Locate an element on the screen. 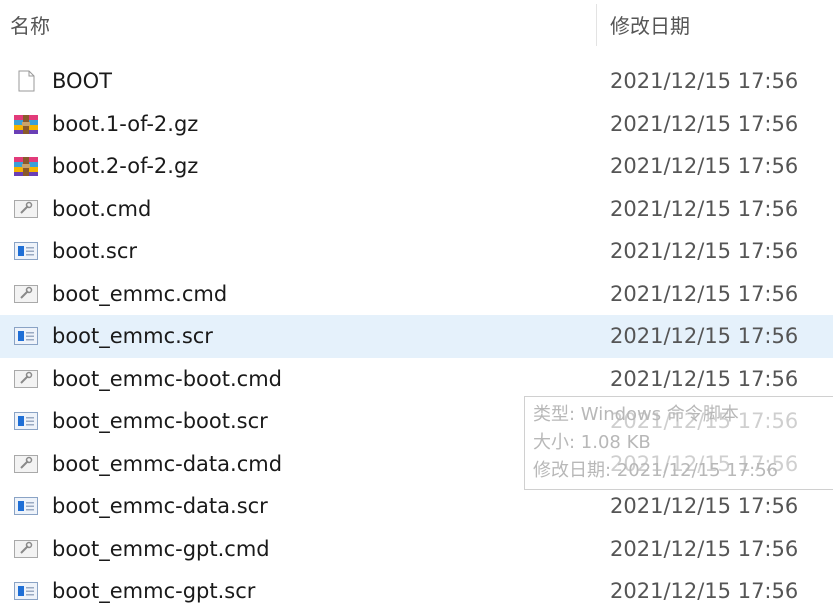 This screenshot has width=833, height=613. file-row: boot_emmc-boot.cmd 2021/12/15 17:56 is located at coordinates (416, 379).